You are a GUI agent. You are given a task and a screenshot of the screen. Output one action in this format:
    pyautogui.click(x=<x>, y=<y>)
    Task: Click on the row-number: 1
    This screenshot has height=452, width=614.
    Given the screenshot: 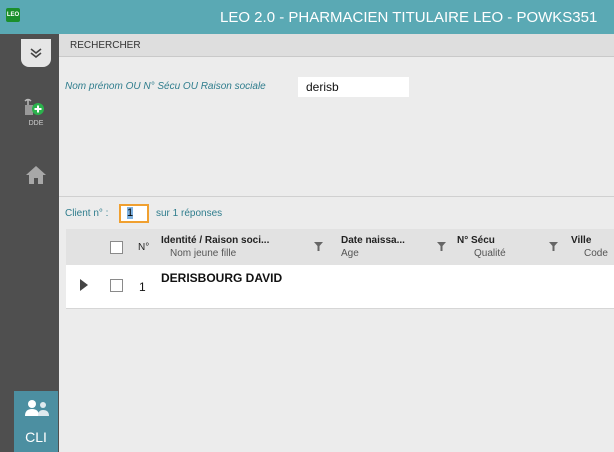 What is the action you would take?
    pyautogui.click(x=142, y=287)
    